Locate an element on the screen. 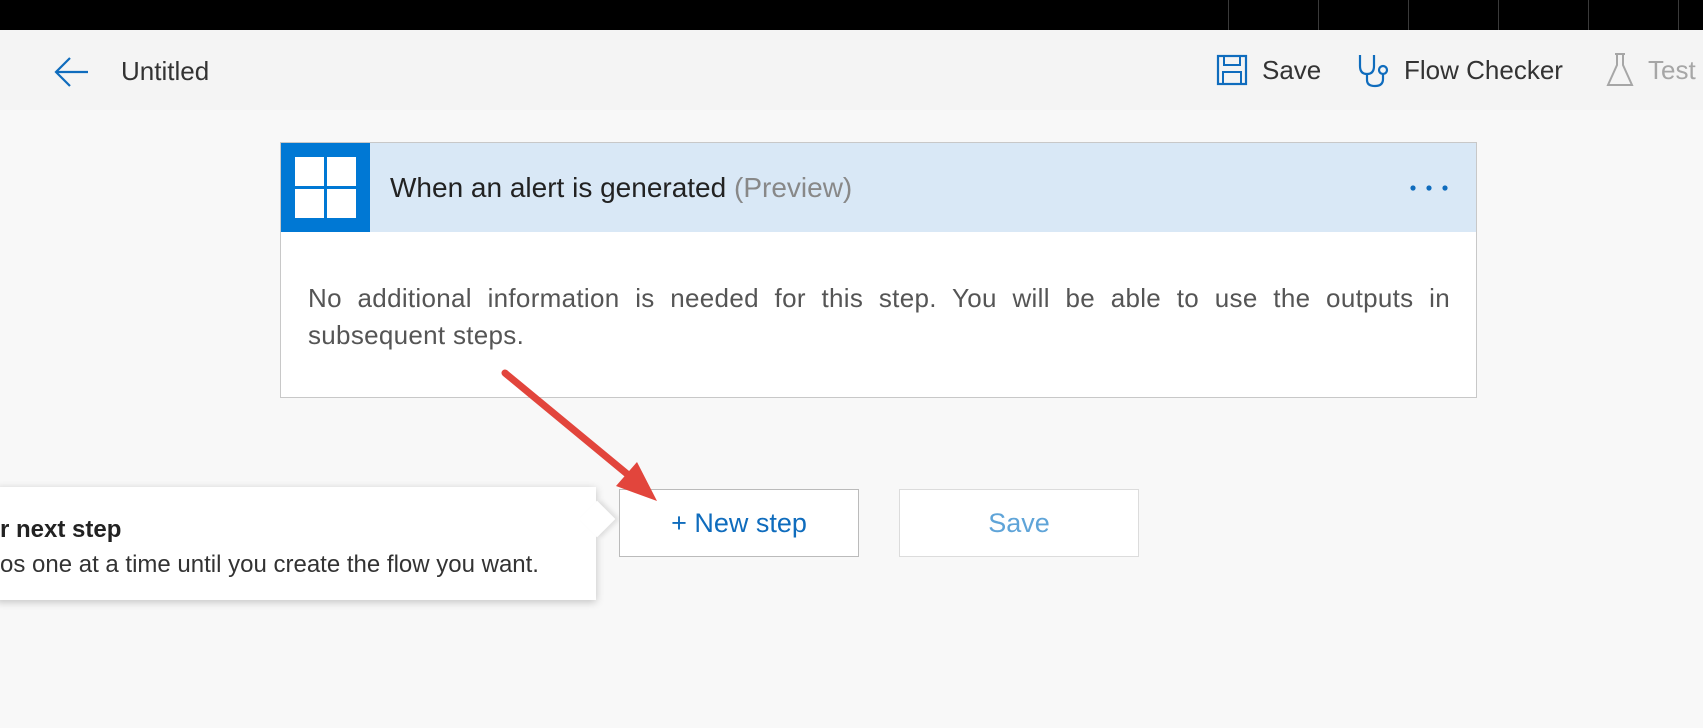  floppy-disk-icon is located at coordinates (1232, 70).